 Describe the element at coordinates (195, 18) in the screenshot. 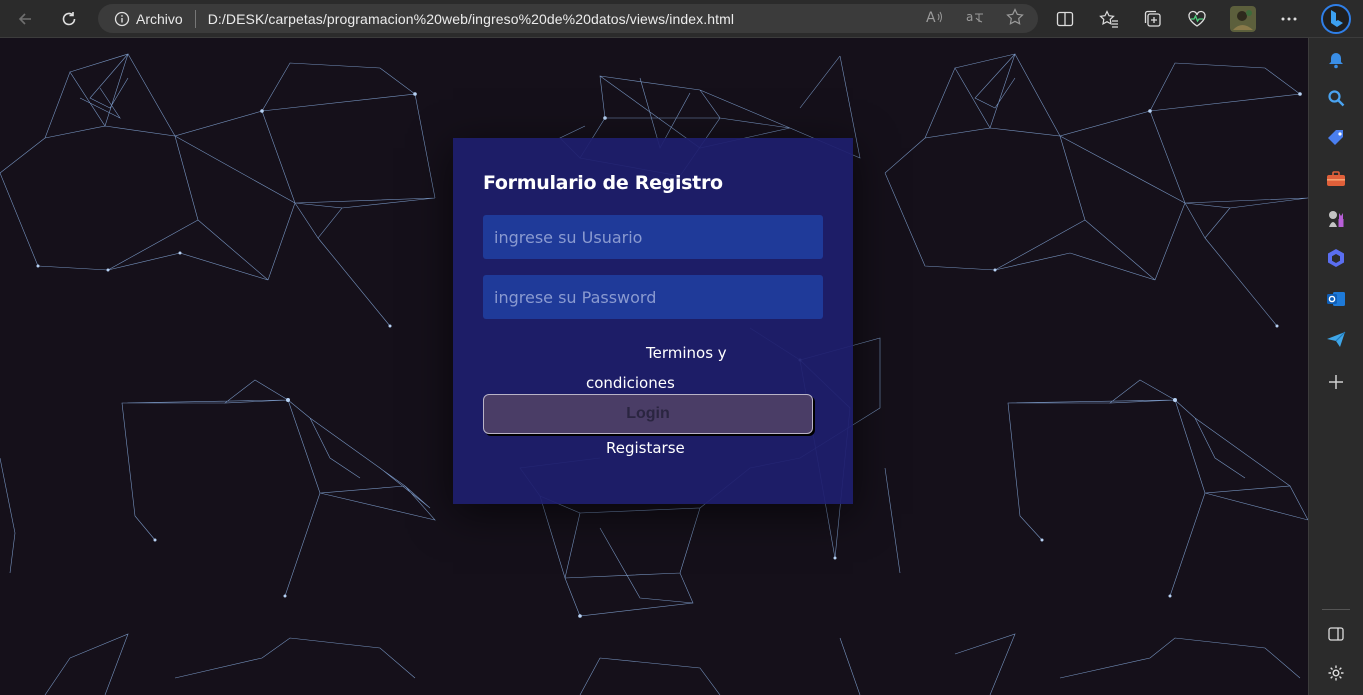

I see `address-divider` at that location.